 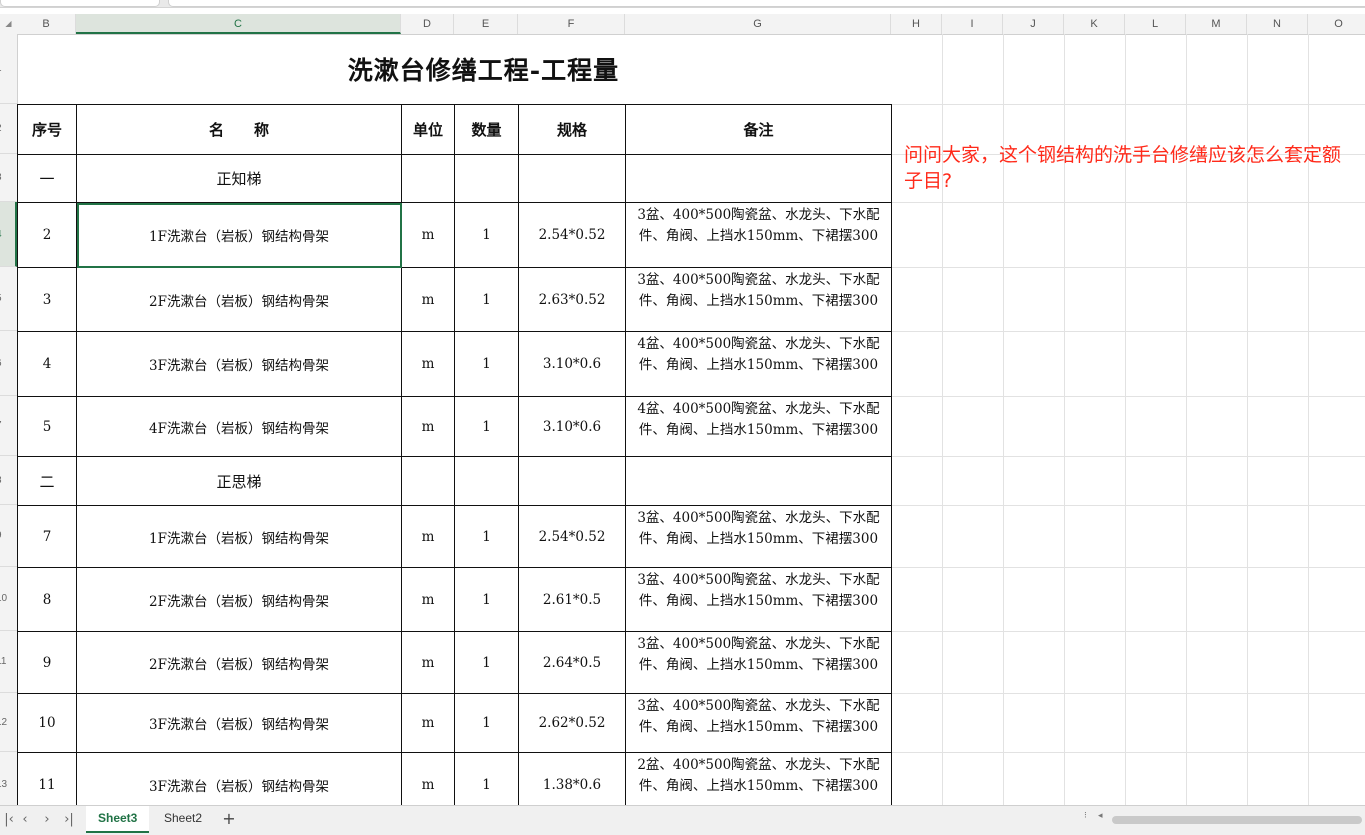 I want to click on select-all-corner: ◢, so click(x=8, y=24).